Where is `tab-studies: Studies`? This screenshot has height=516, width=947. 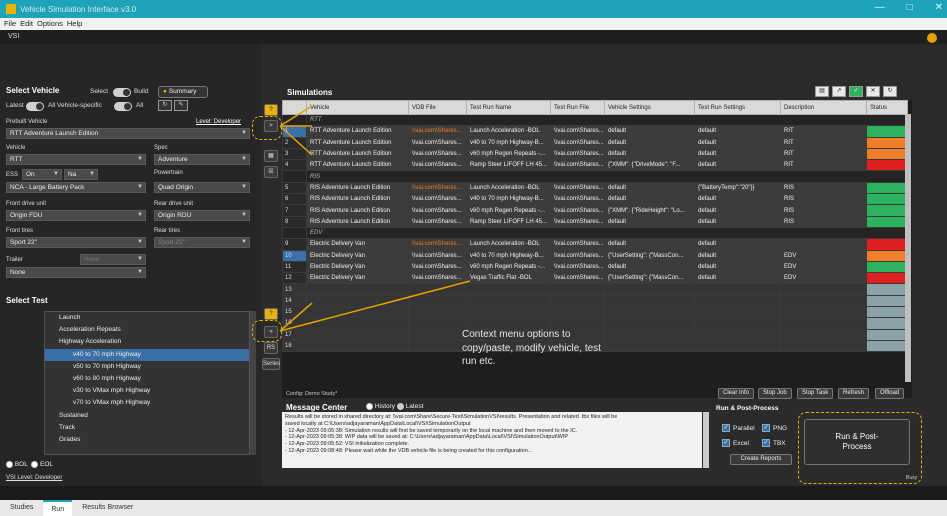
tab-studies: Studies is located at coordinates (21, 508).